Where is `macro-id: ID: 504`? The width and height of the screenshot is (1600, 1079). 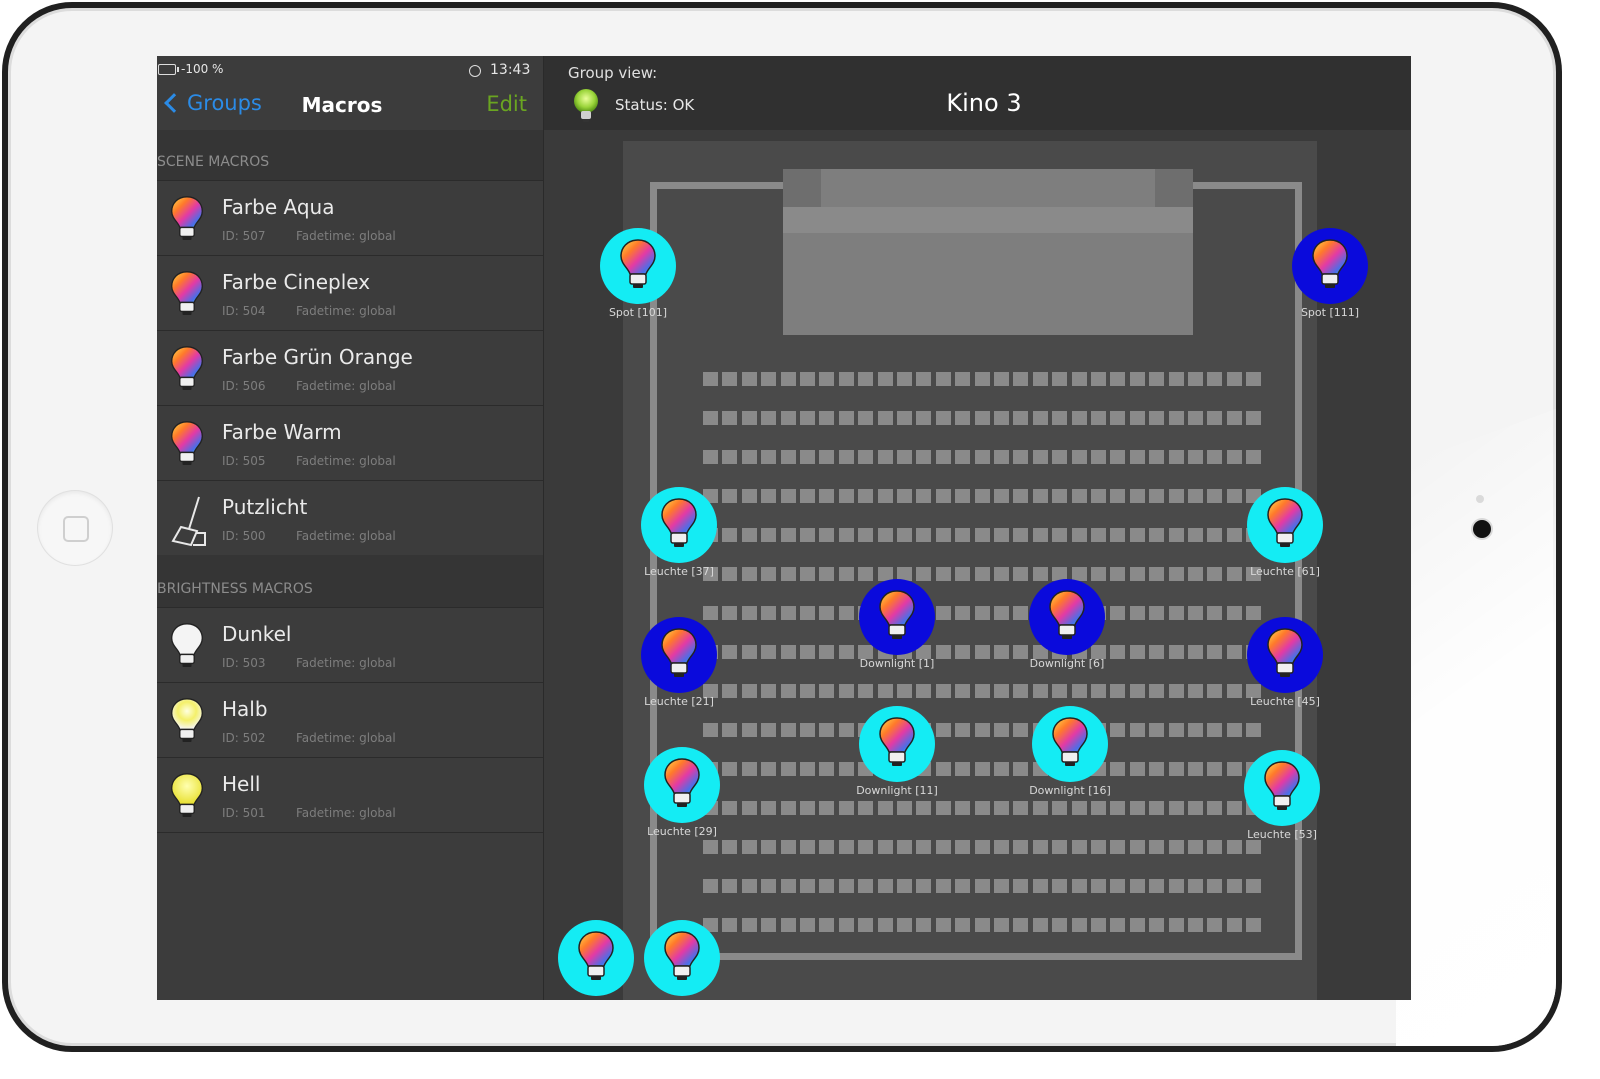 macro-id: ID: 504 is located at coordinates (244, 311).